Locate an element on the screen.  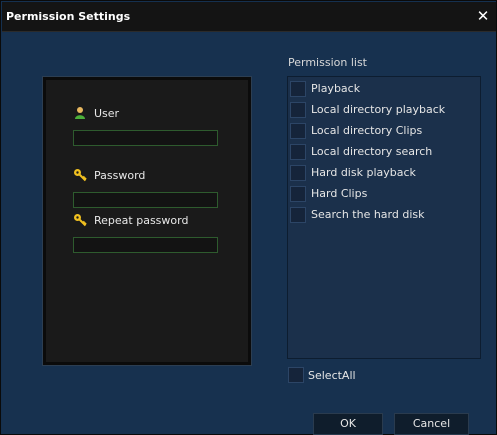
password-label-row: Password is located at coordinates (109, 175).